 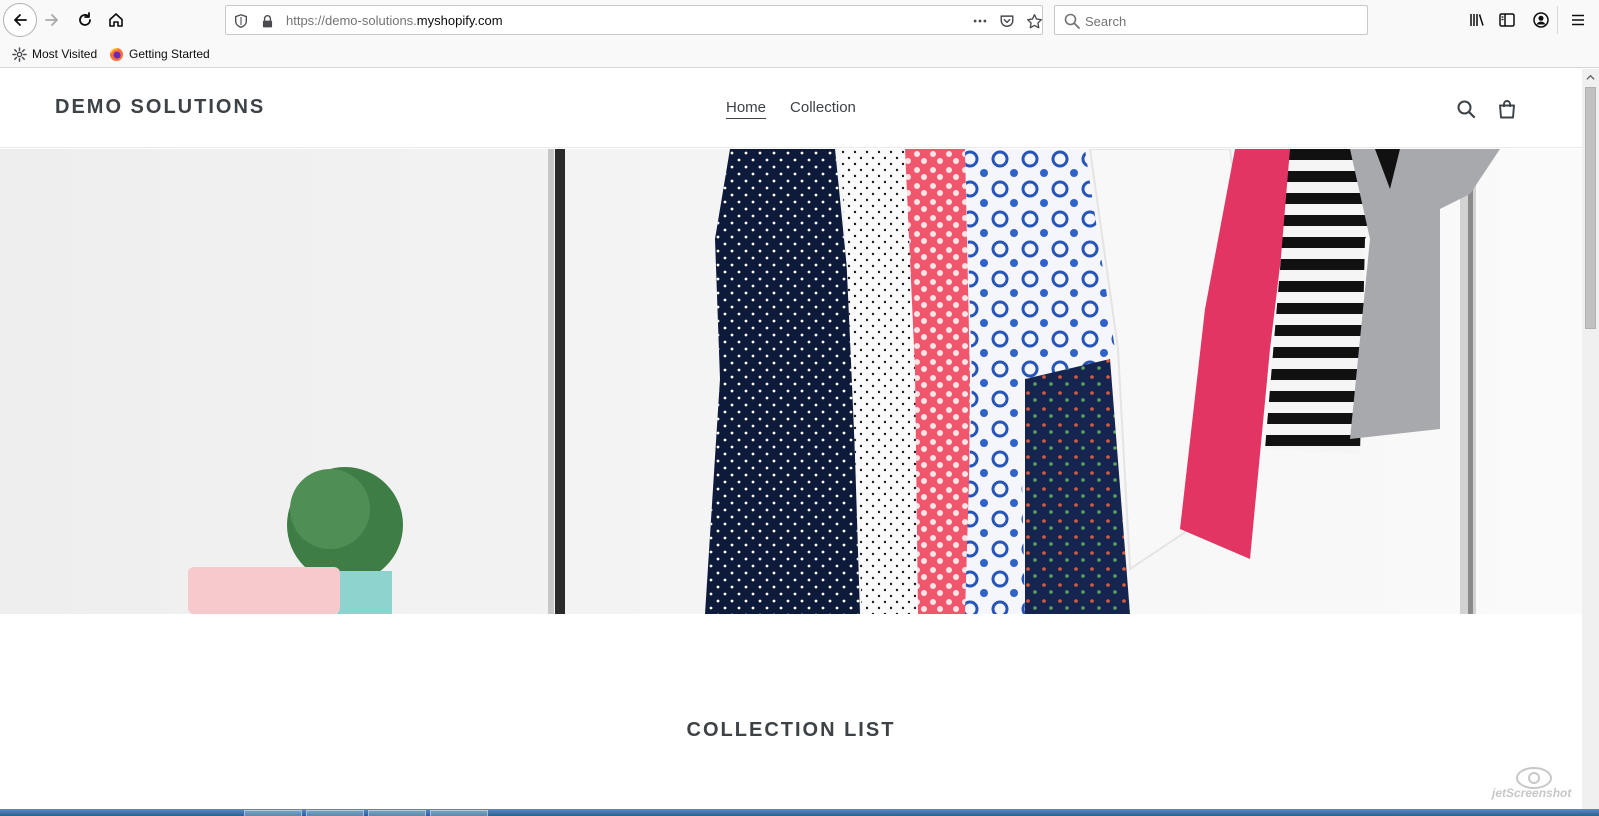 What do you see at coordinates (1535, 785) in the screenshot?
I see `watermark: jetScreenshot` at bounding box center [1535, 785].